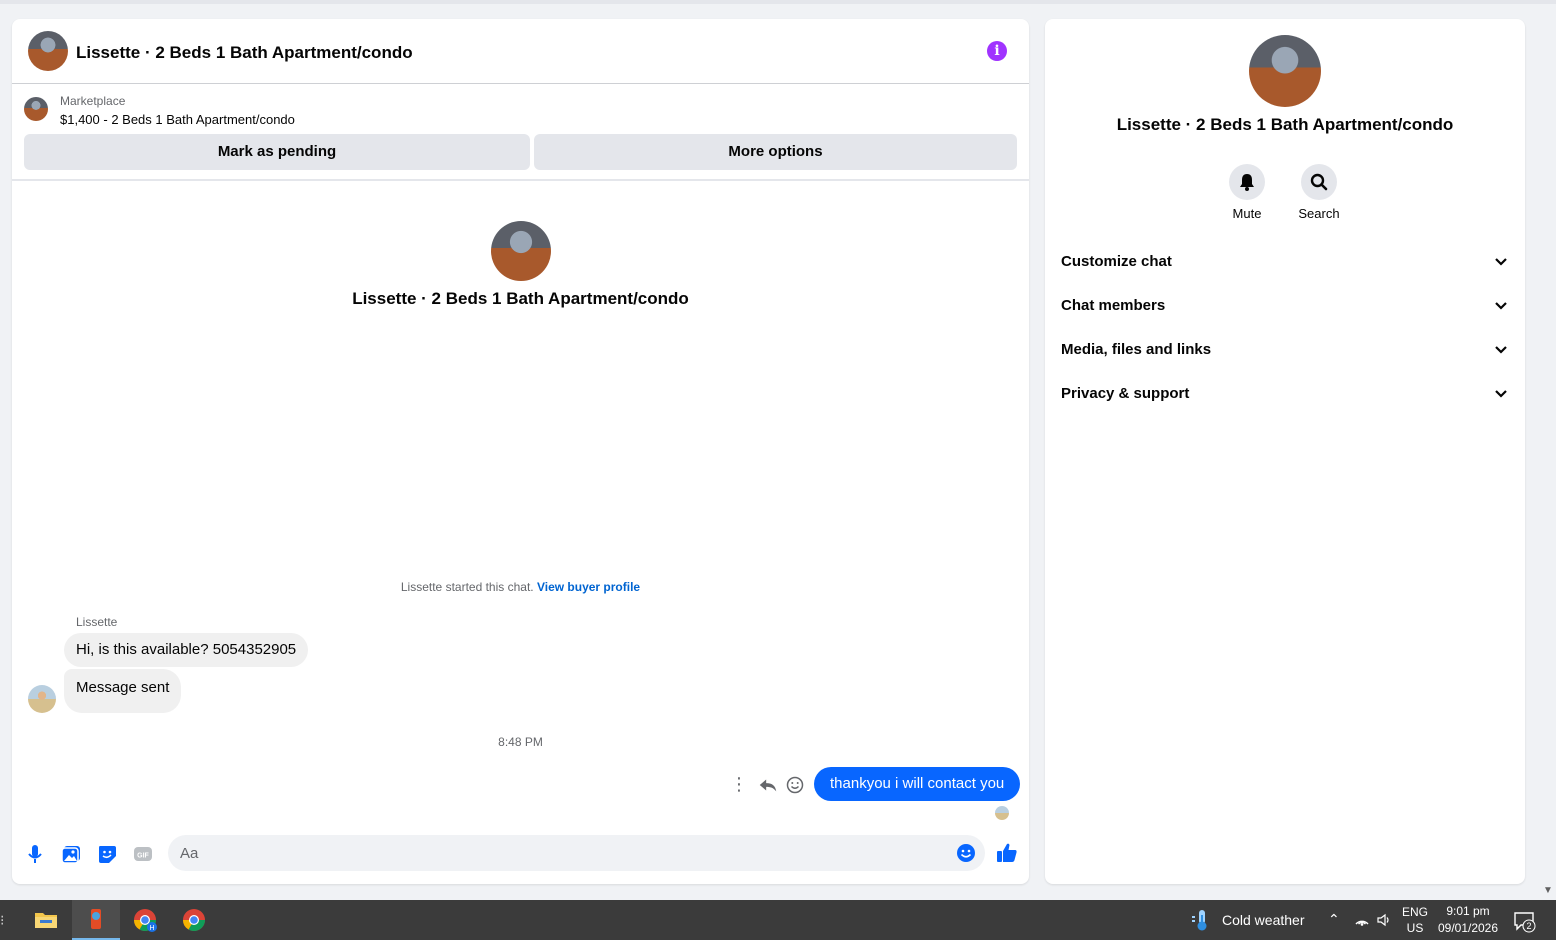 The image size is (1556, 940). What do you see at coordinates (1285, 305) in the screenshot?
I see `chat-members-section: Chat members` at bounding box center [1285, 305].